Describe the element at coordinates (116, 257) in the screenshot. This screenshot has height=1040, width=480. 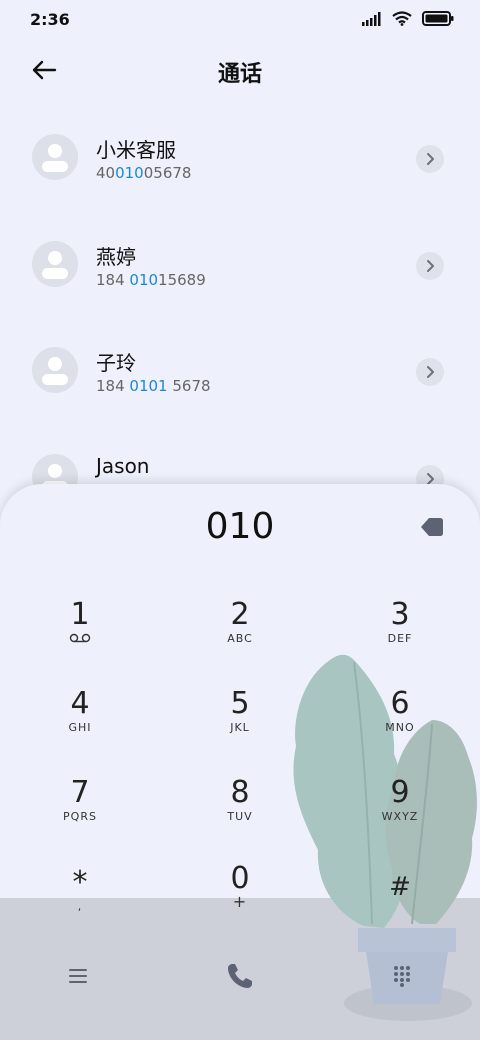
I see `contact-name: 燕婷` at that location.